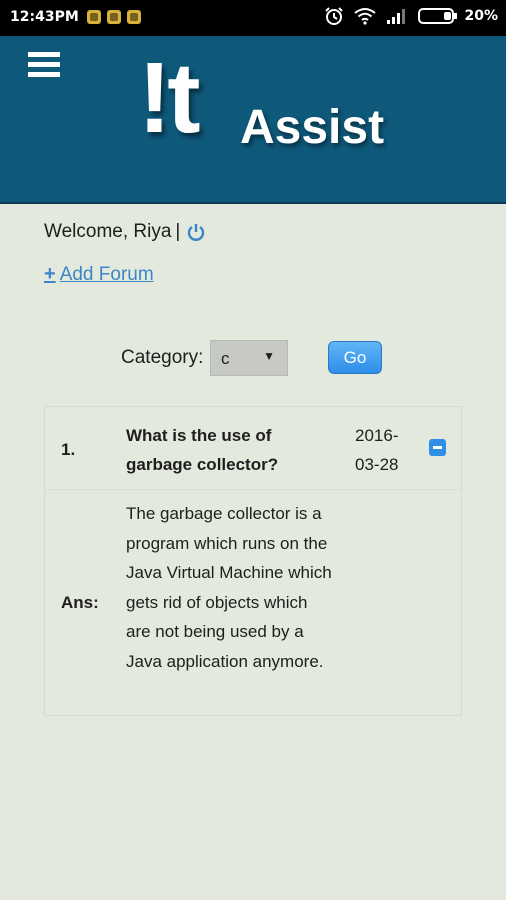 This screenshot has width=506, height=900. Describe the element at coordinates (355, 357) in the screenshot. I see `go-button: Go` at that location.